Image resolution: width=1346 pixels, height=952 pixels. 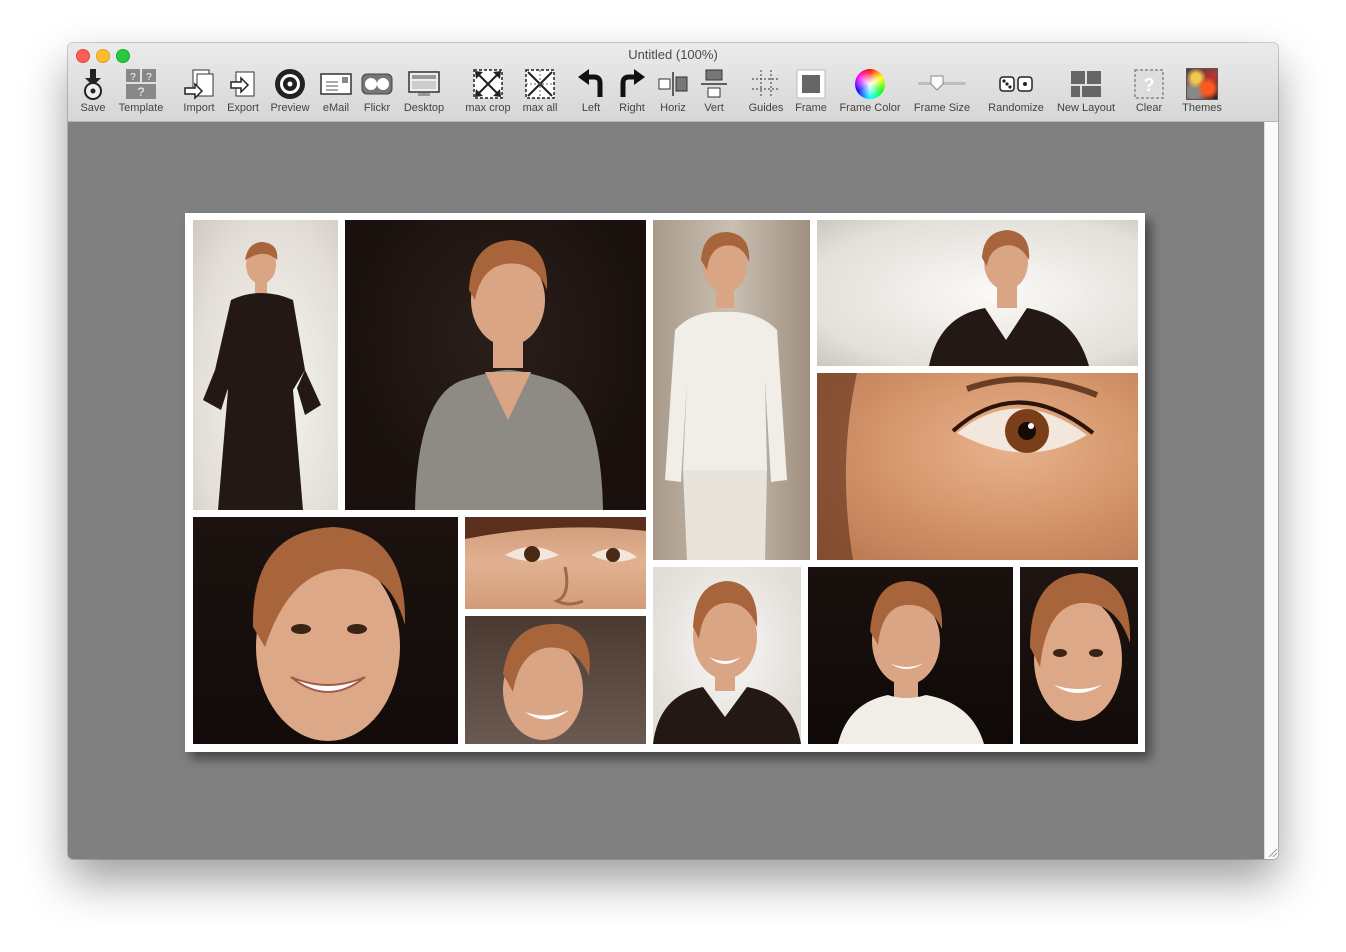 I want to click on frame-color-button: Frame Color, so click(x=870, y=92).